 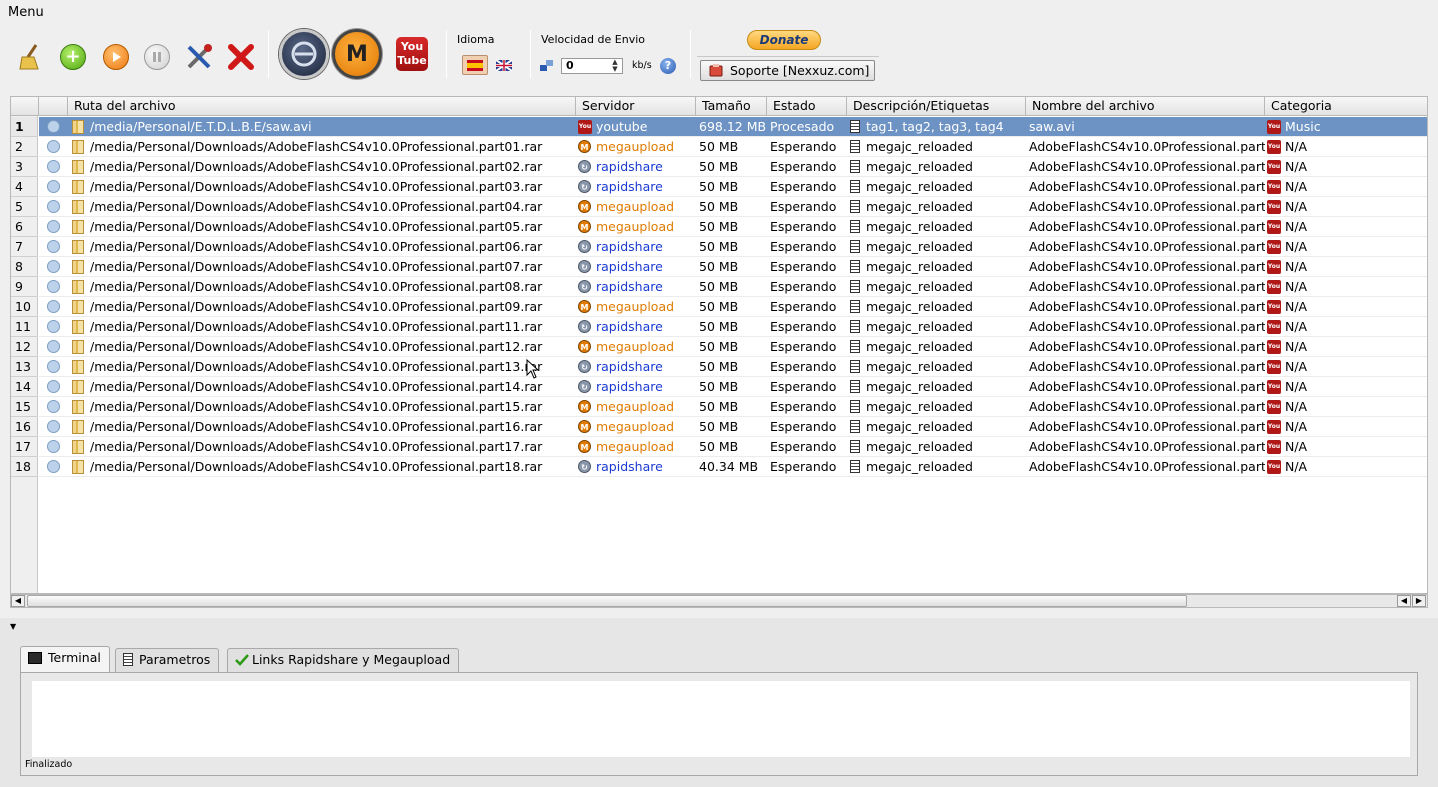 I want to click on network-icon, so click(x=546, y=65).